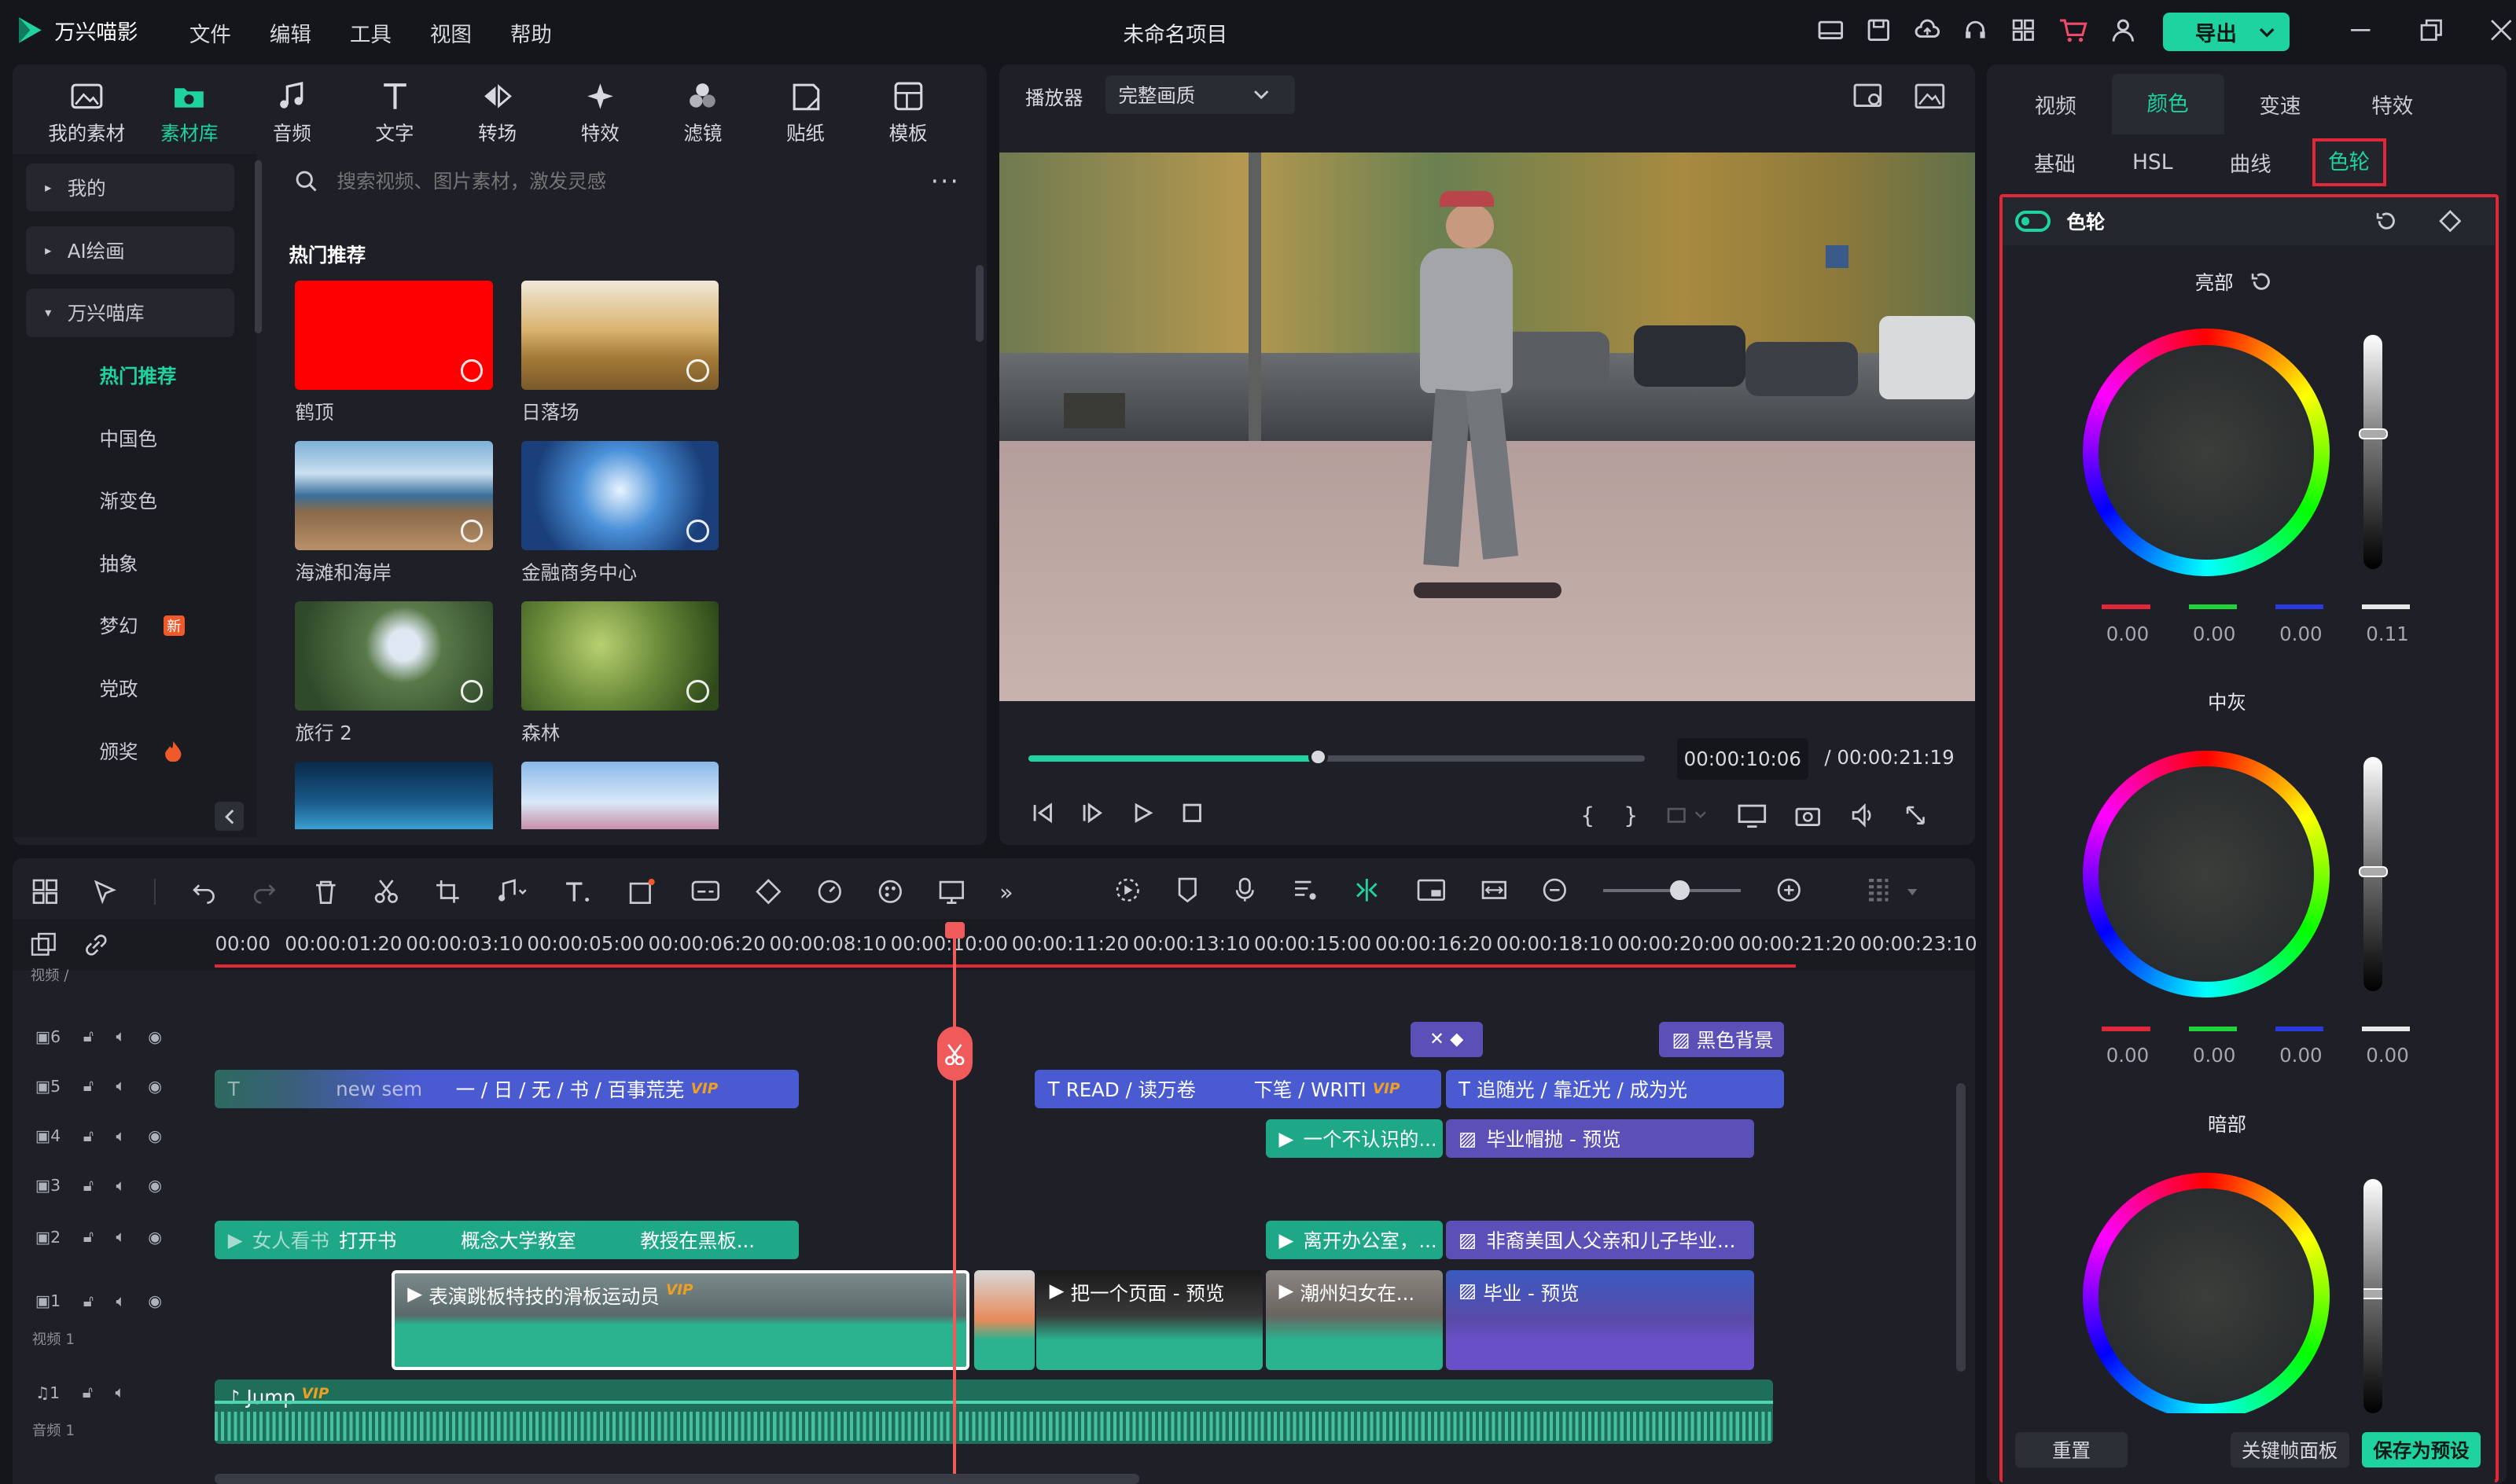  What do you see at coordinates (1187, 890) in the screenshot?
I see `marker-icon` at bounding box center [1187, 890].